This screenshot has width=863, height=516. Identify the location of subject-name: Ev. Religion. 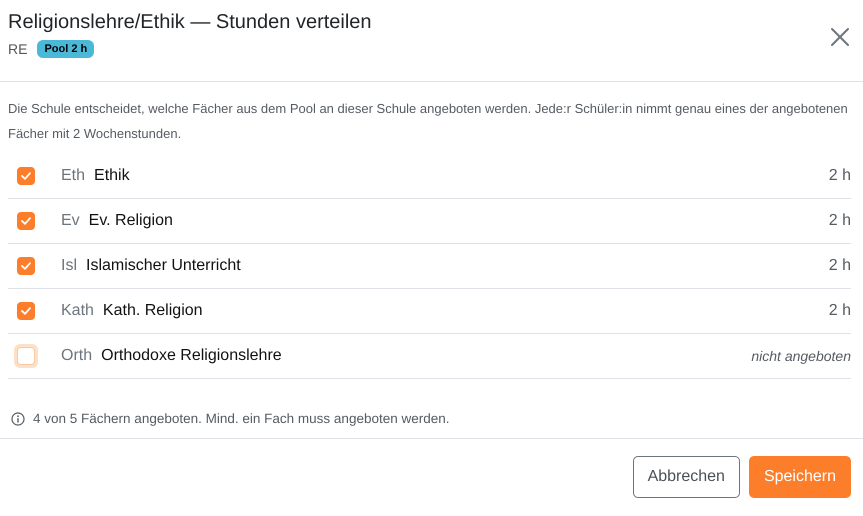
(131, 221).